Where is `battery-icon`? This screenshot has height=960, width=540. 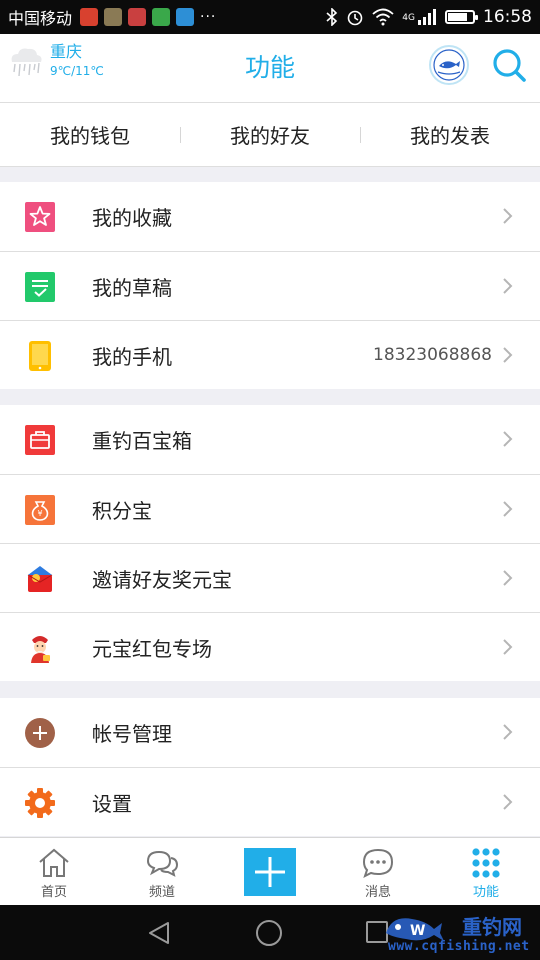 battery-icon is located at coordinates (461, 17).